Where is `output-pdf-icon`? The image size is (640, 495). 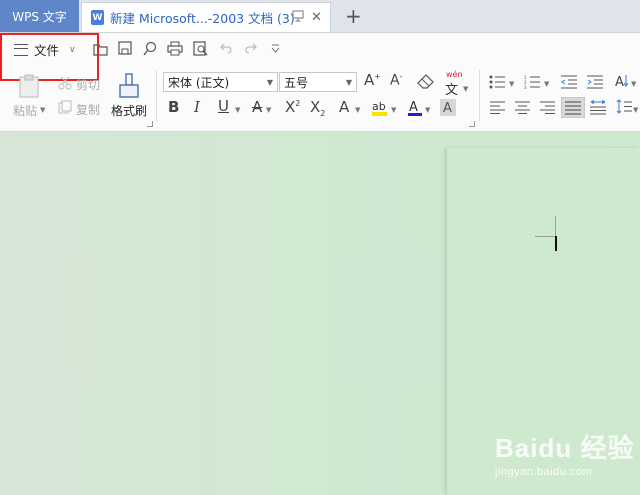 output-pdf-icon is located at coordinates (150, 48).